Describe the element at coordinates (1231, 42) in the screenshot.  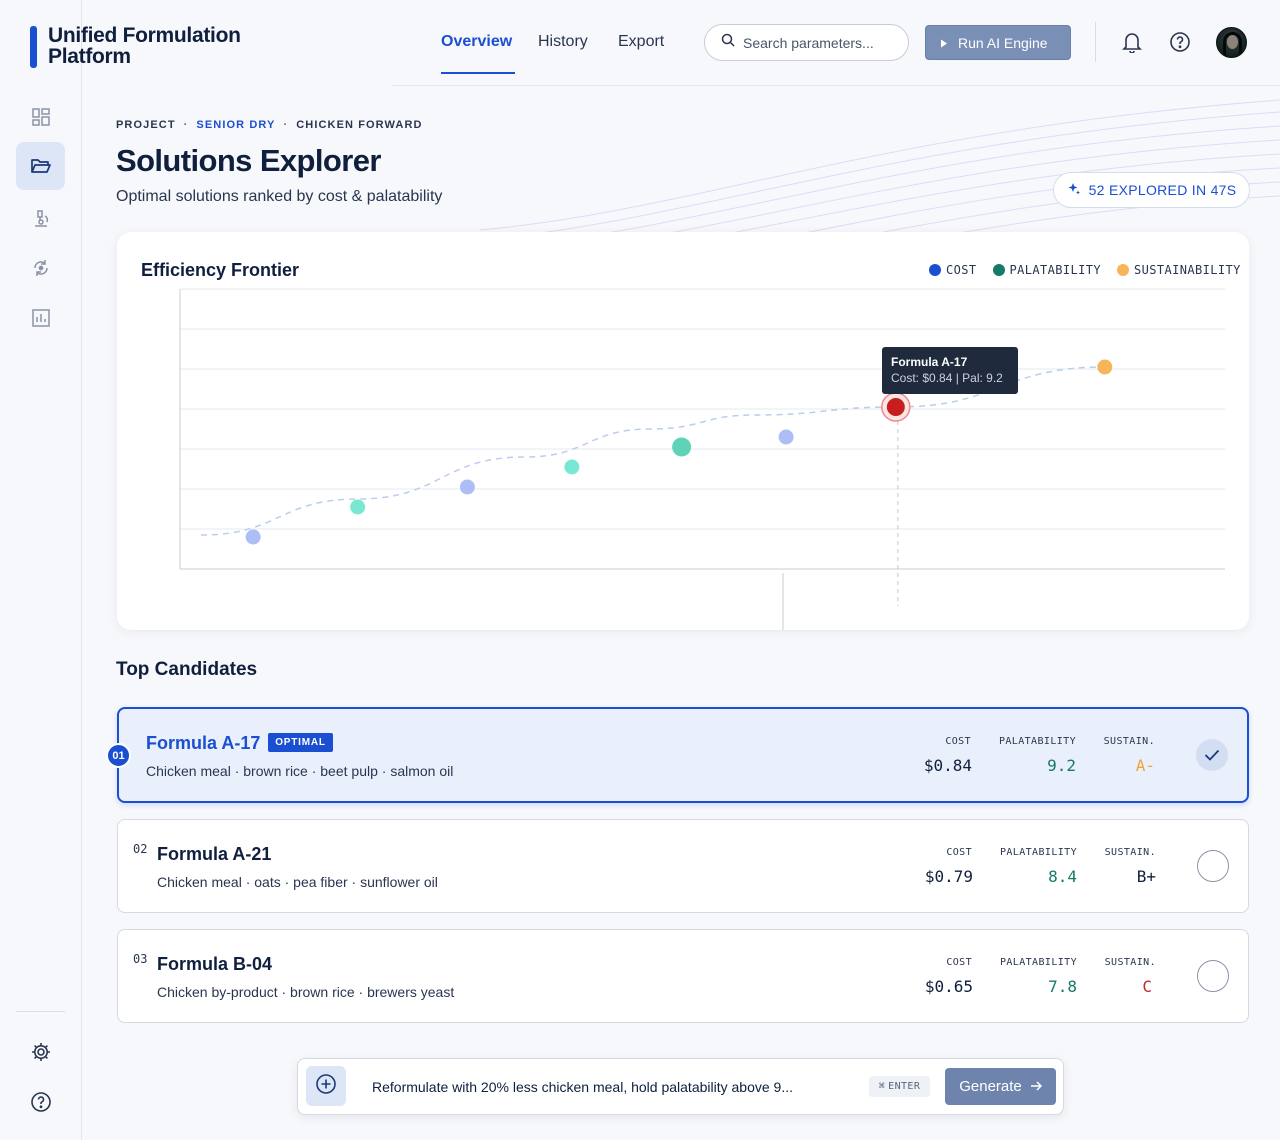
I see `user-avatar` at that location.